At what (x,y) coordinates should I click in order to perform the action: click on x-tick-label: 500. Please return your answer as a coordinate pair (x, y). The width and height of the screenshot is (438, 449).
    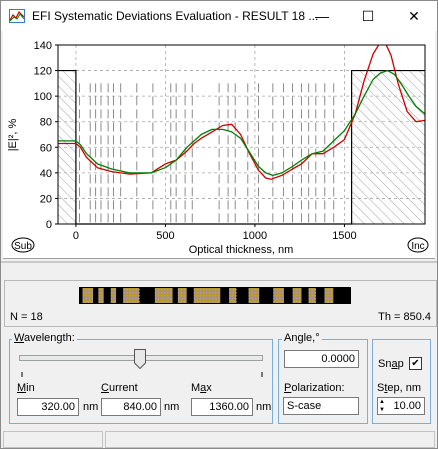
    Looking at the image, I should click on (165, 236).